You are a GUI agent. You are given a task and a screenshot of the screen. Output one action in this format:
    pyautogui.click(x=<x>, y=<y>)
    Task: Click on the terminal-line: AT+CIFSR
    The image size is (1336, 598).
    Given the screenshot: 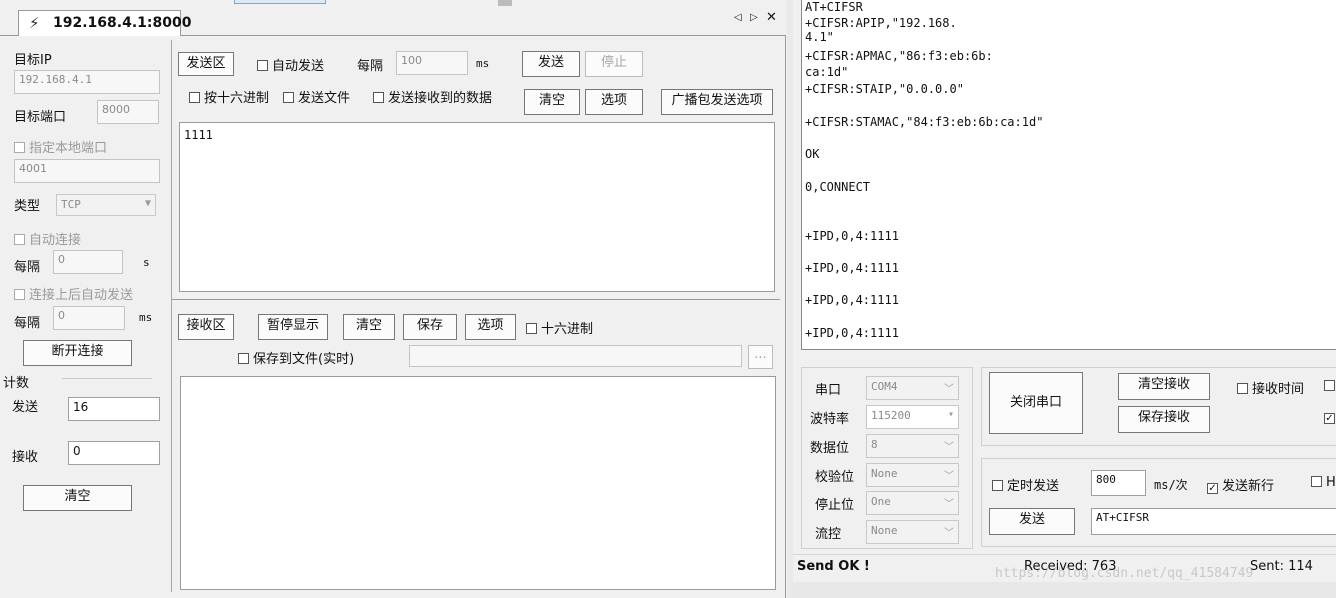 What is the action you would take?
    pyautogui.click(x=834, y=7)
    